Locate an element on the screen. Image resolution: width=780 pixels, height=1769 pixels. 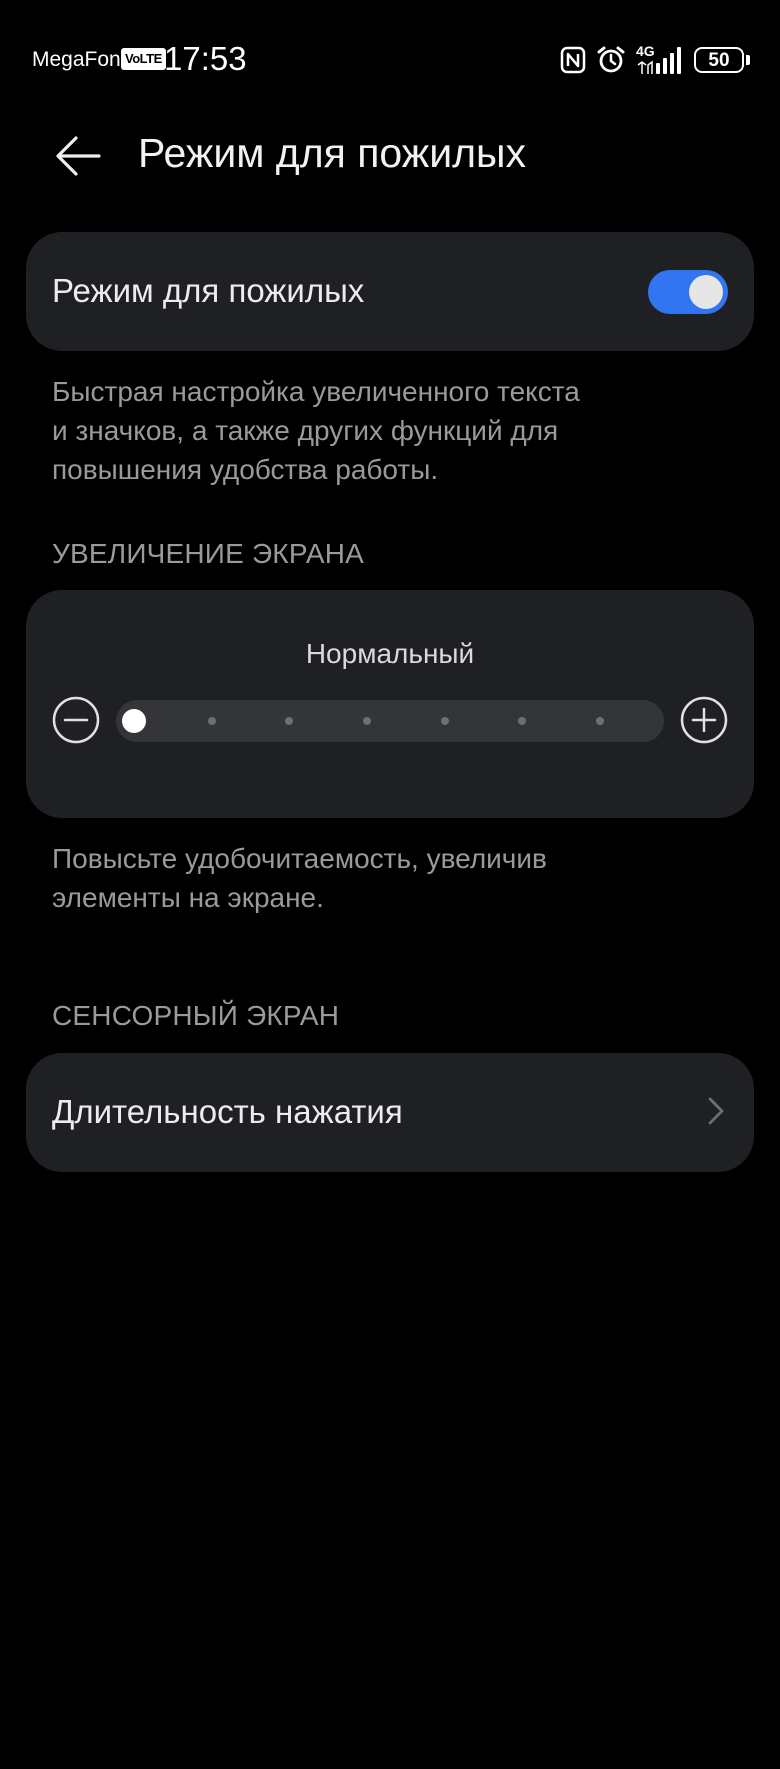
plus-circle-icon is located at coordinates (704, 720).